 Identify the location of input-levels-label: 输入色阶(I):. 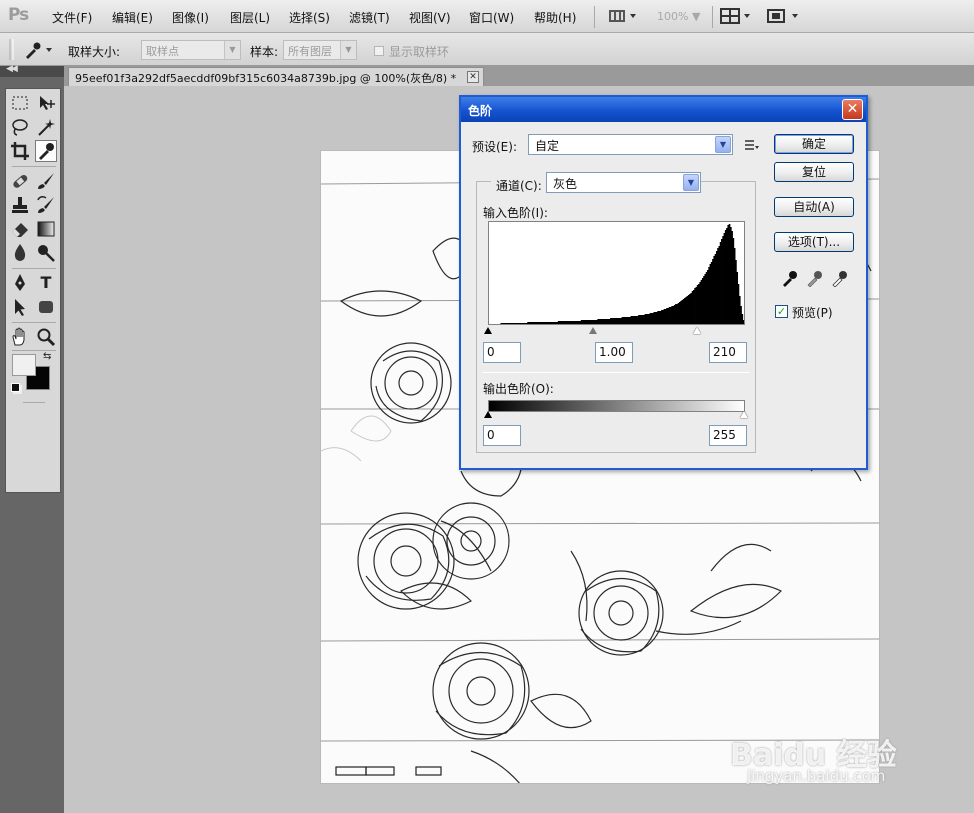
(515, 213).